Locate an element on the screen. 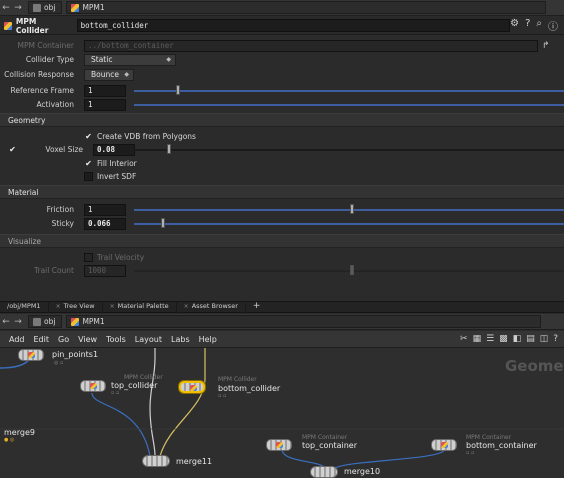 This screenshot has width=564, height=478. node-top-collider is located at coordinates (93, 386).